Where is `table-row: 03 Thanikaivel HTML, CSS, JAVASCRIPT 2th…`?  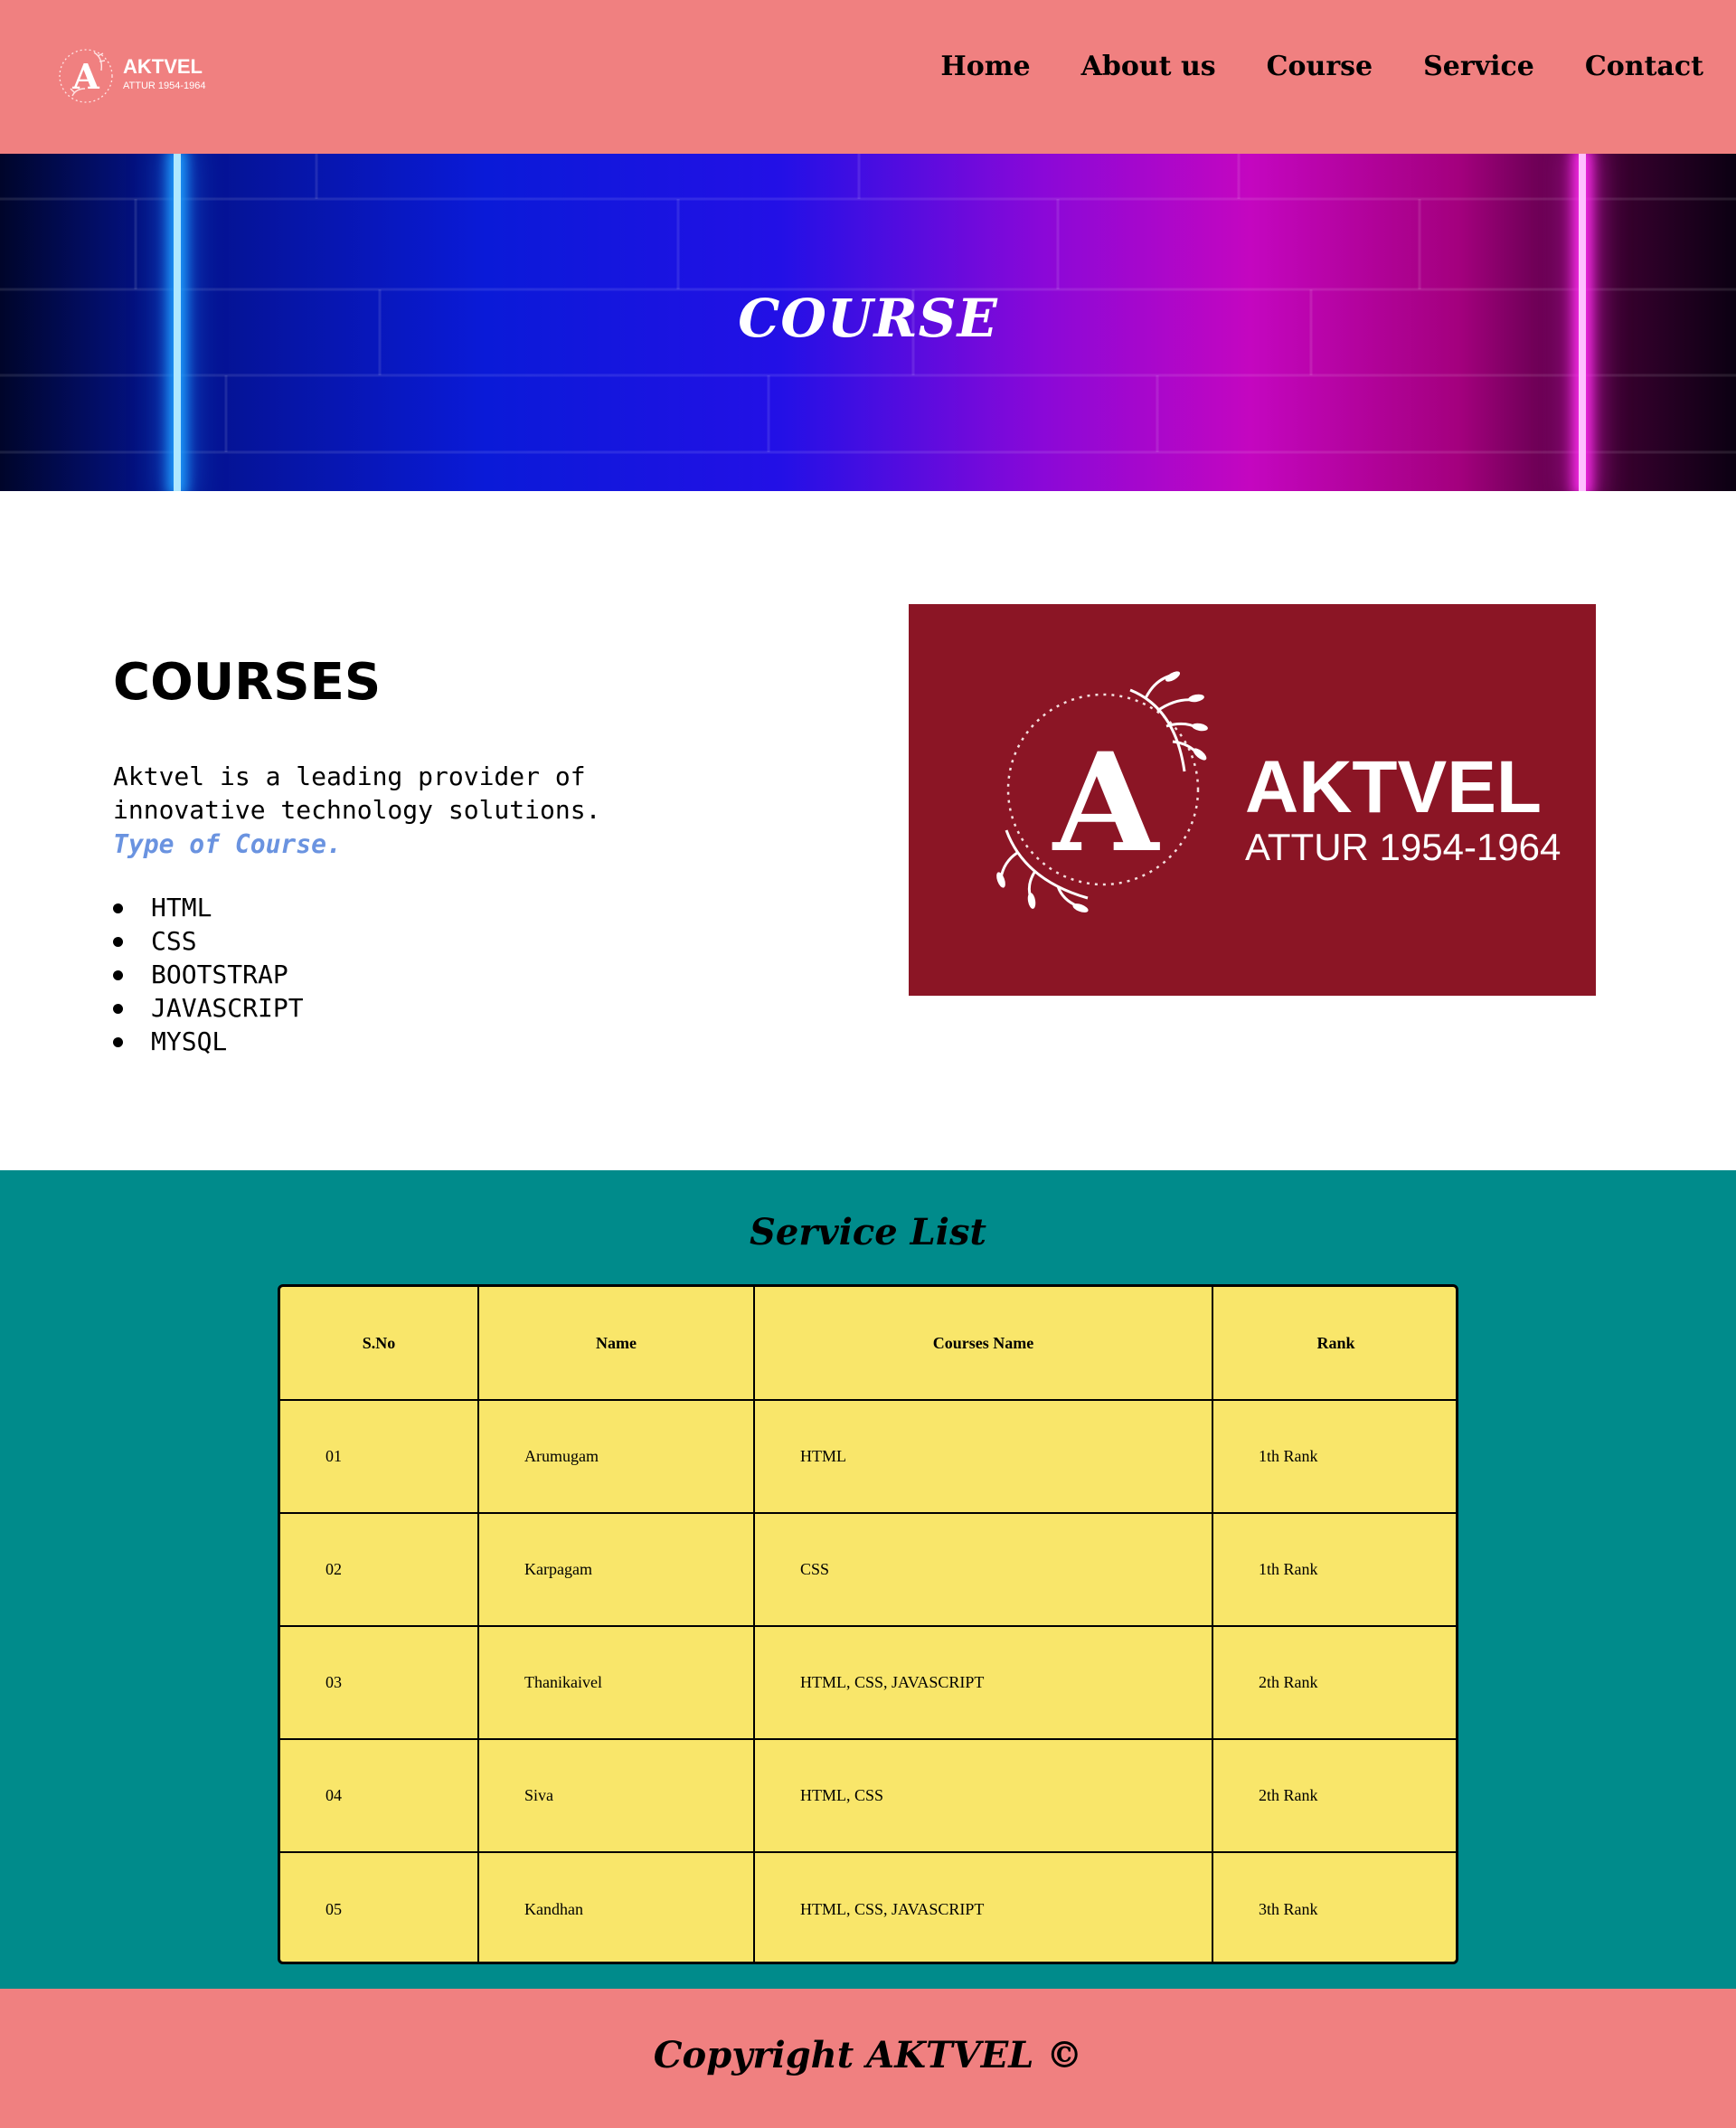
table-row: 03 Thanikaivel HTML, CSS, JAVASCRIPT 2th… is located at coordinates (868, 1682).